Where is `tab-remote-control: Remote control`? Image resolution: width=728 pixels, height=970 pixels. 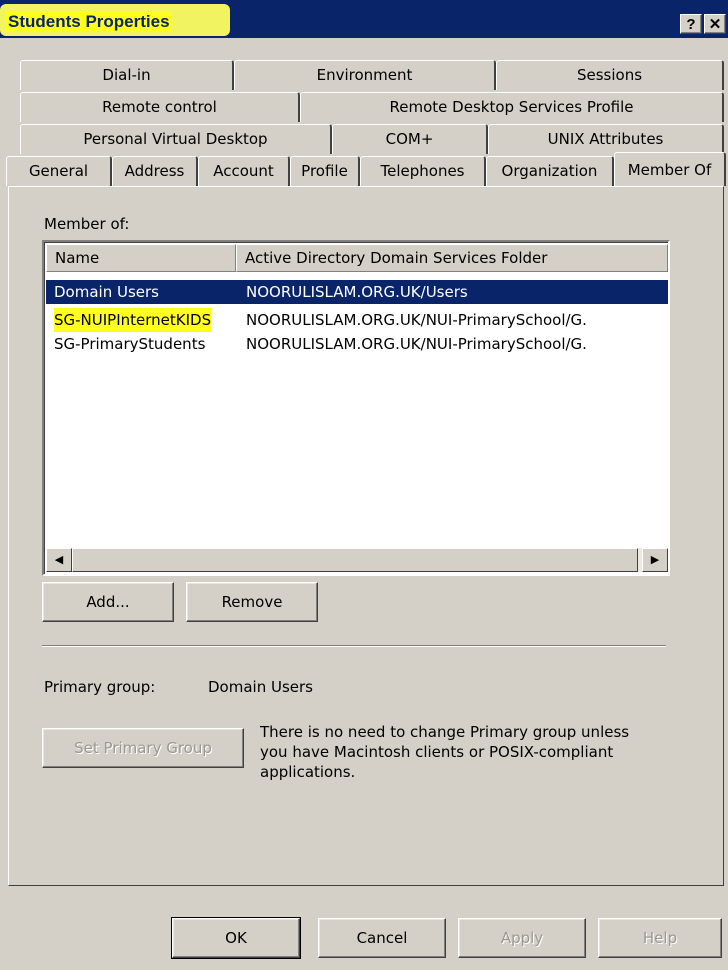
tab-remote-control: Remote control is located at coordinates (160, 107).